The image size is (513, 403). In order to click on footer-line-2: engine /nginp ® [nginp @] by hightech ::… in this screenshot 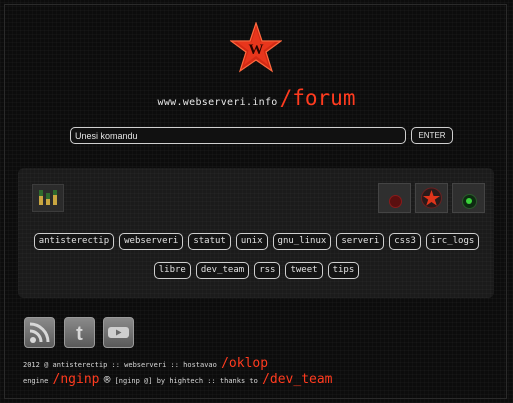, I will do `click(178, 379)`.